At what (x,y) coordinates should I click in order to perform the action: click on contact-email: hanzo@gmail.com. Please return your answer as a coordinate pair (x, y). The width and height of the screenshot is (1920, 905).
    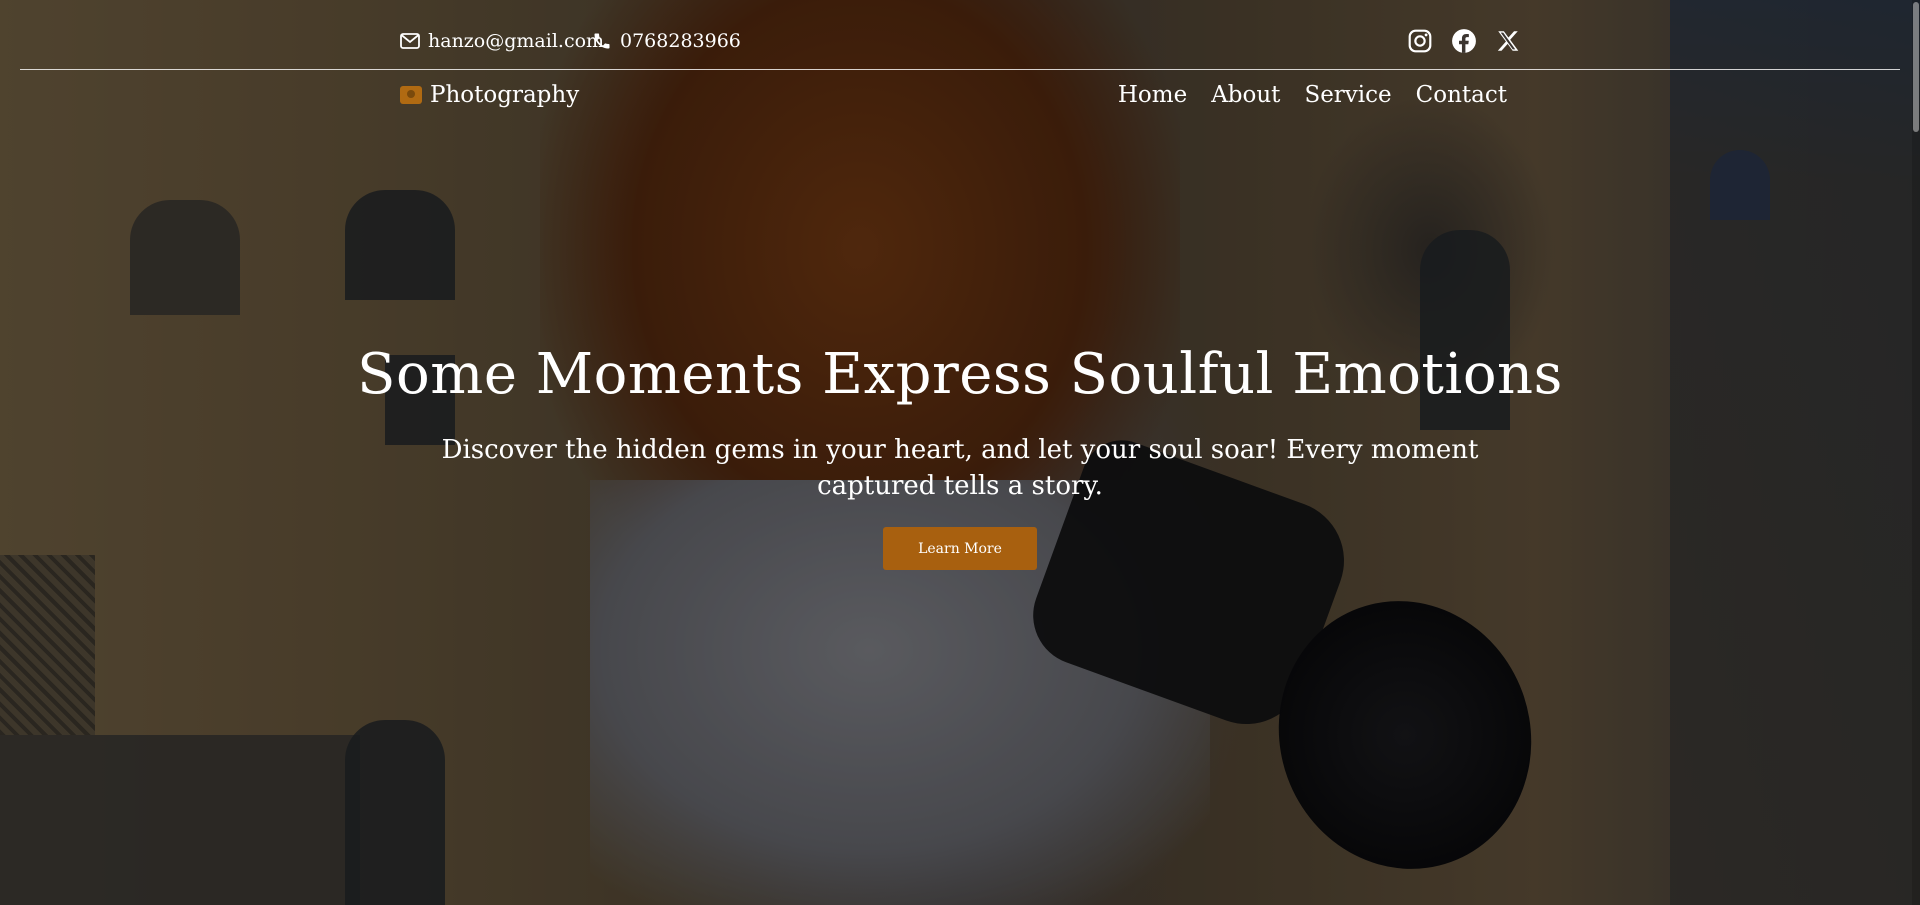
    Looking at the image, I should click on (502, 41).